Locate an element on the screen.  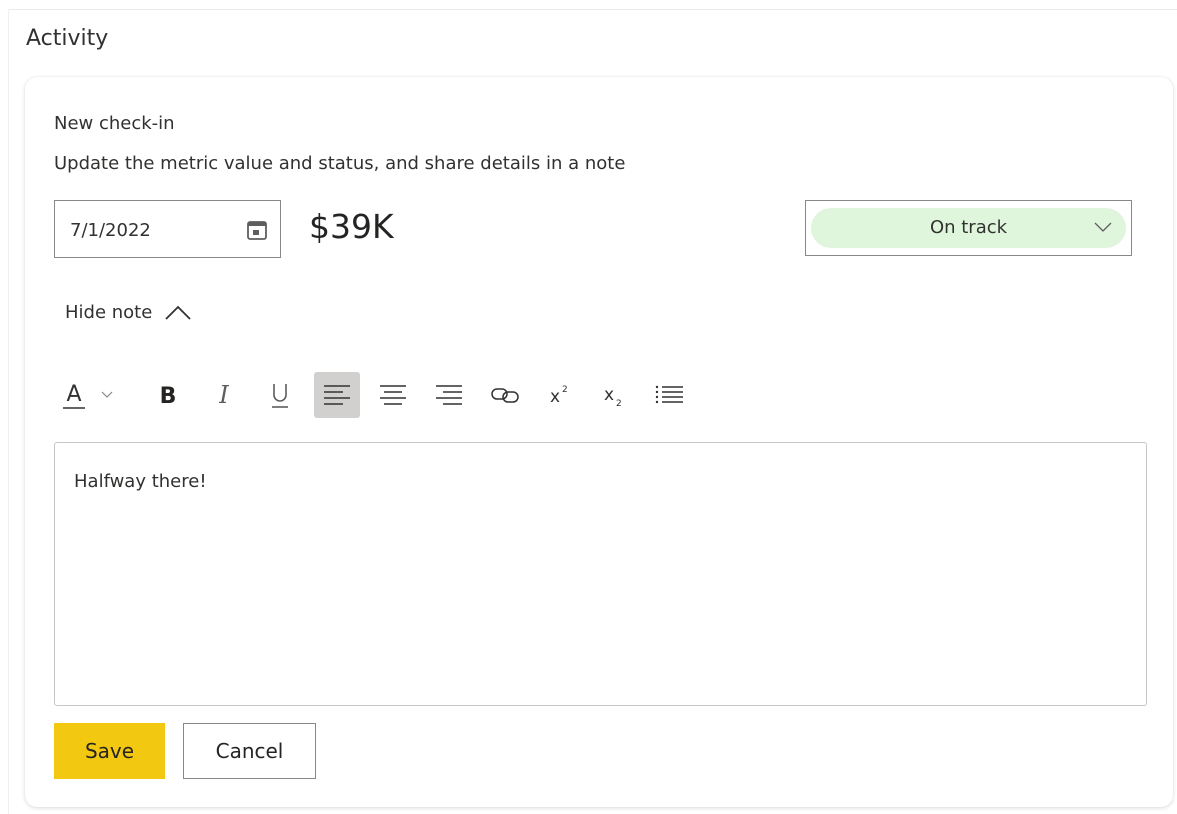
link-button is located at coordinates (505, 395).